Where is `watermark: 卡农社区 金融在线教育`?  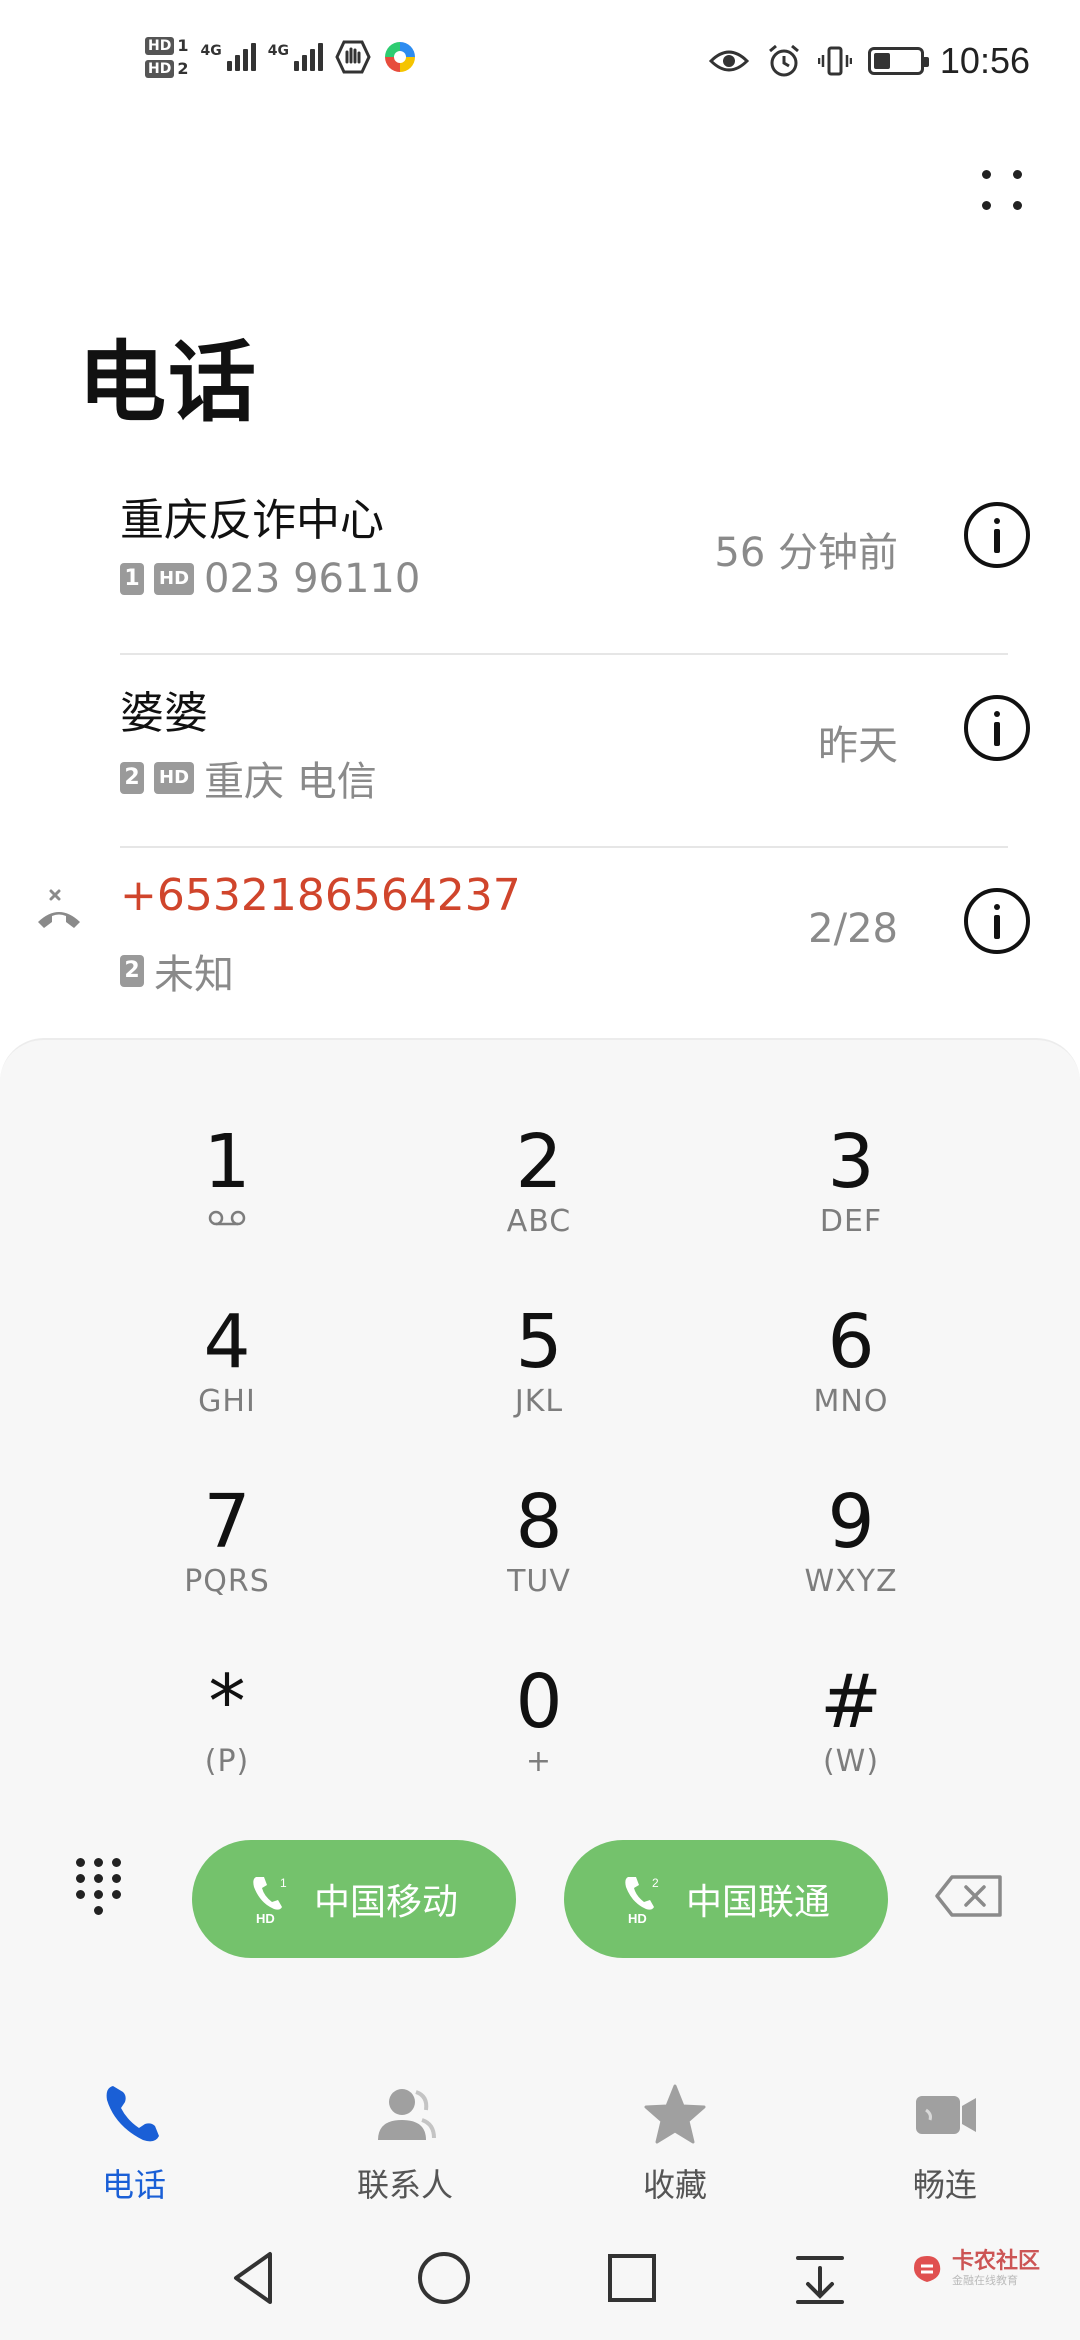 watermark: 卡农社区 金融在线教育 is located at coordinates (975, 2269).